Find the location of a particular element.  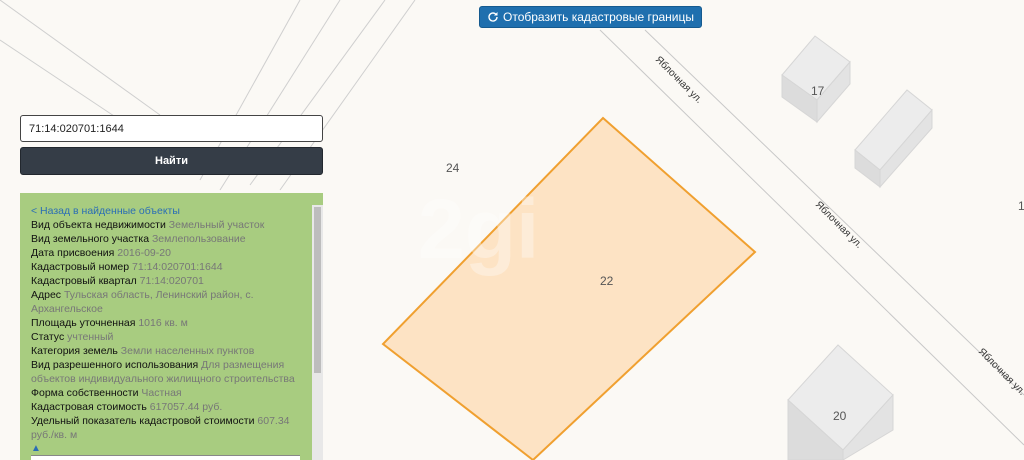

edge-parcel-label: 1 is located at coordinates (1021, 206).